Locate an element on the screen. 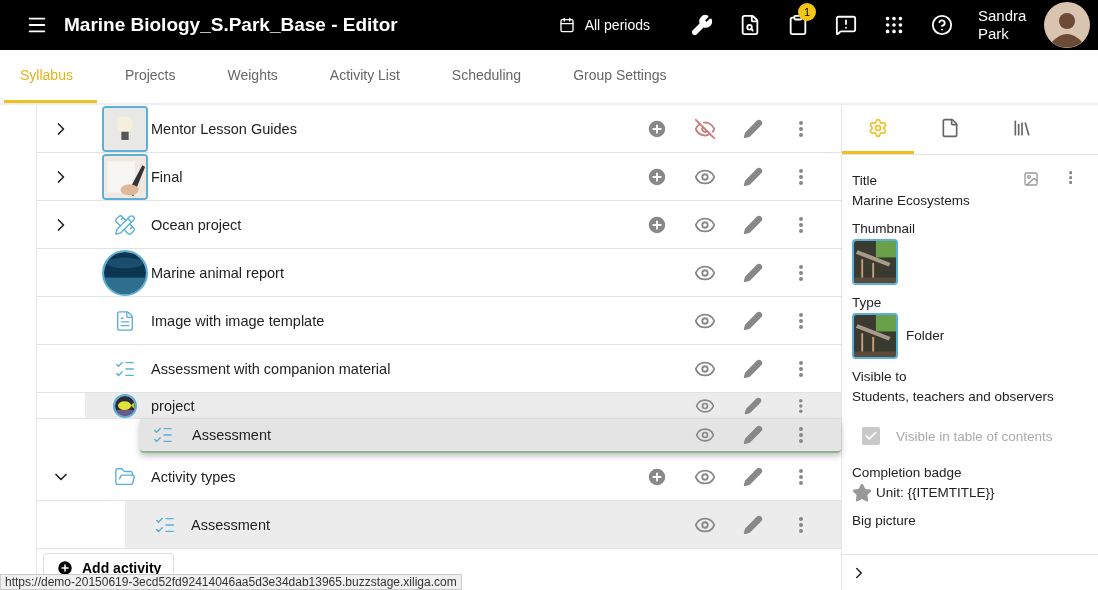  tab: Group Settings is located at coordinates (624, 76).